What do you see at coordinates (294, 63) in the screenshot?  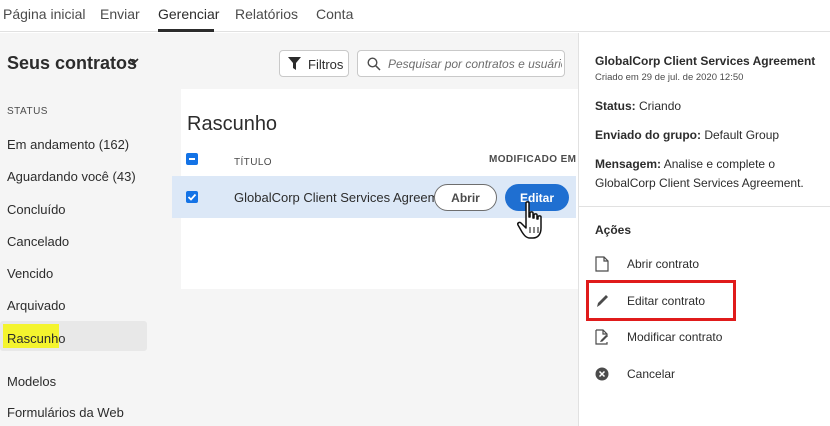 I see `filter-icon` at bounding box center [294, 63].